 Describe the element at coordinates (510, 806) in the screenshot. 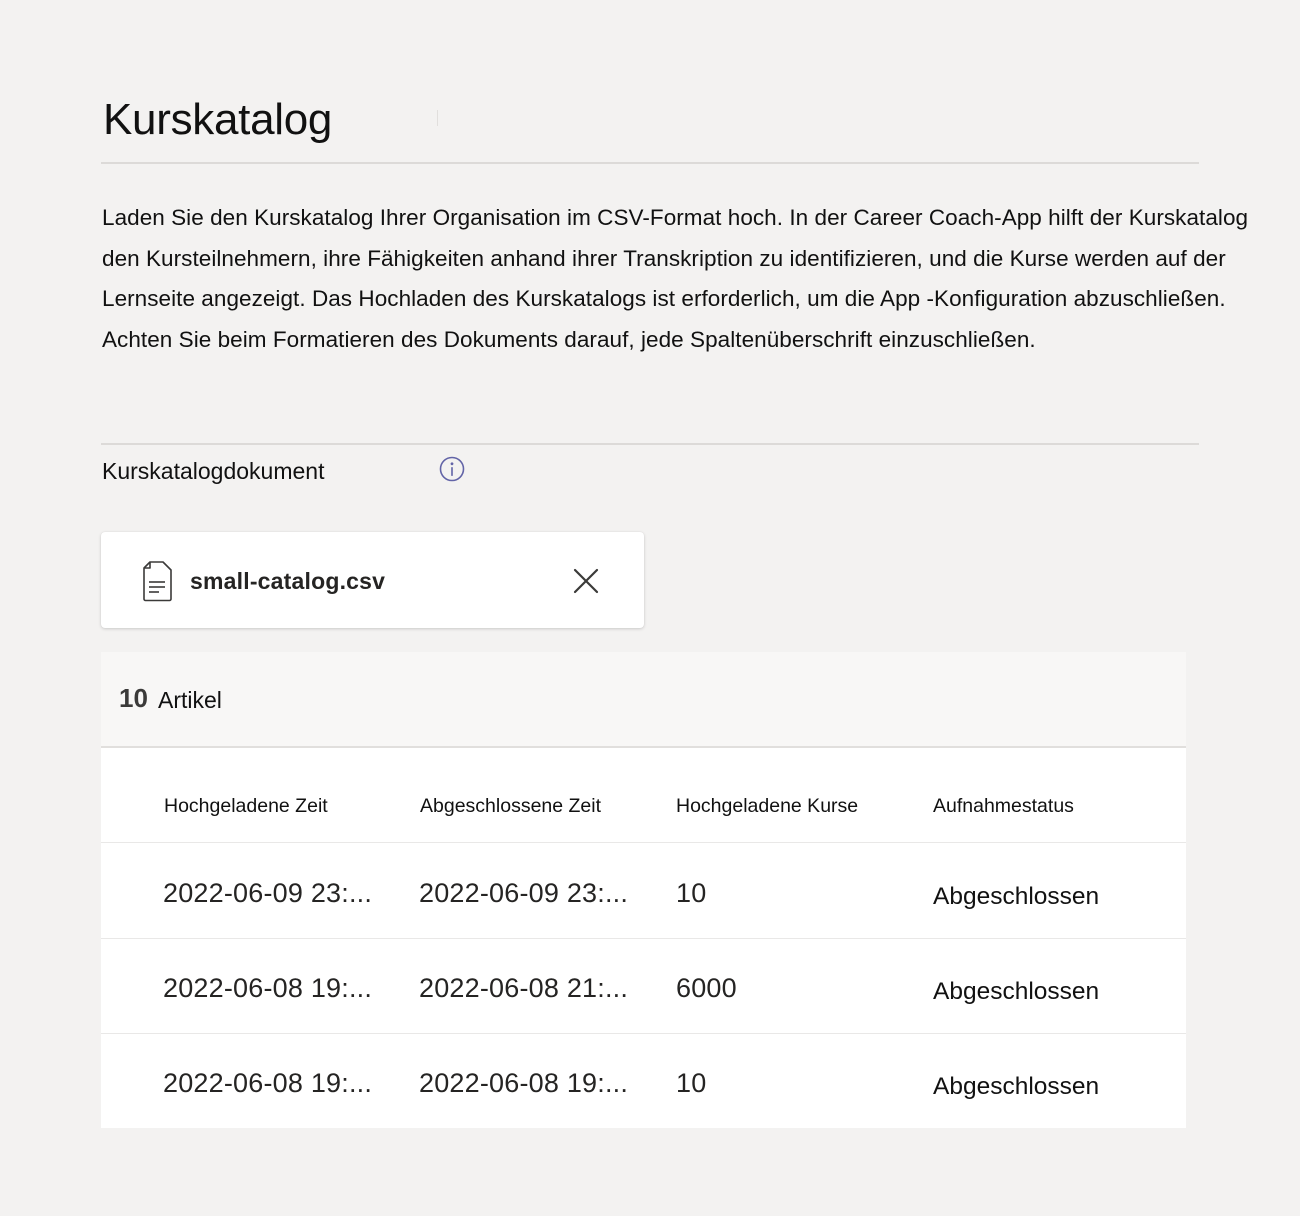

I see `column-header-completed-time: Abgeschlossene Zeit` at that location.